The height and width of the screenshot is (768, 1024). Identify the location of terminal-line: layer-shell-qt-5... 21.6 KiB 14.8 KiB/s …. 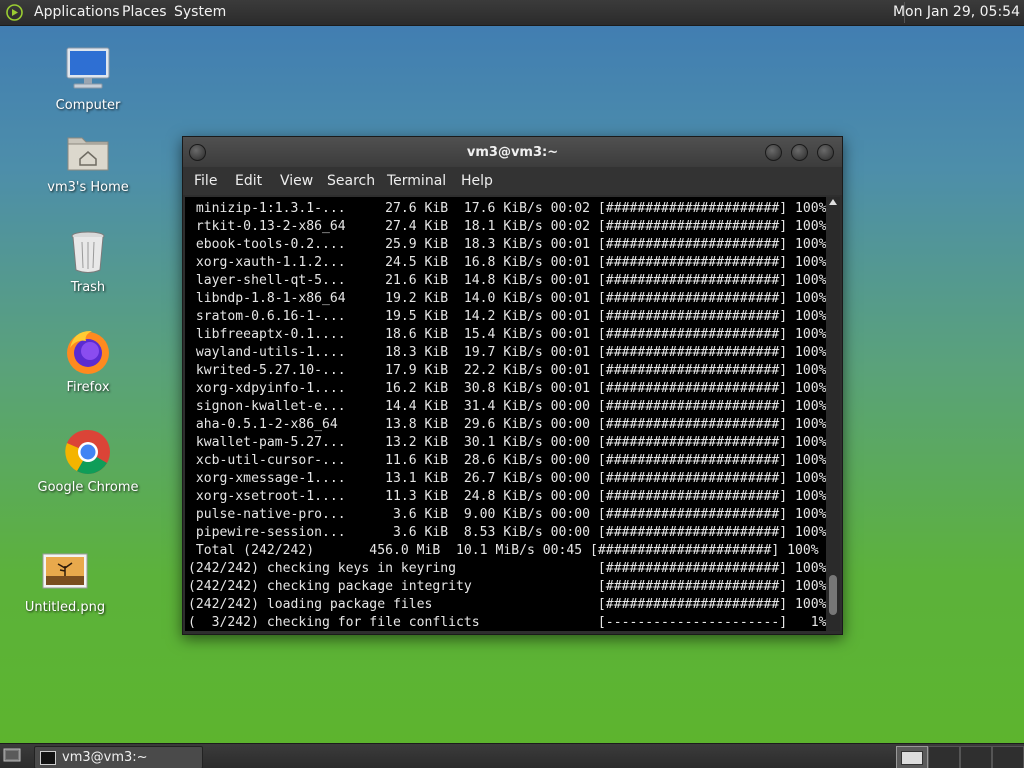
(507, 280).